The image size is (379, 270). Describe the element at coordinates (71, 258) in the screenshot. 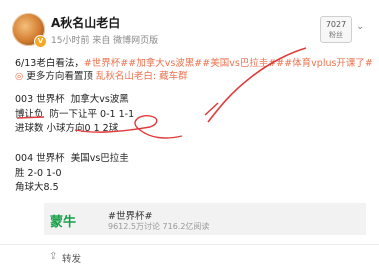

I see `share-button: 转发` at that location.